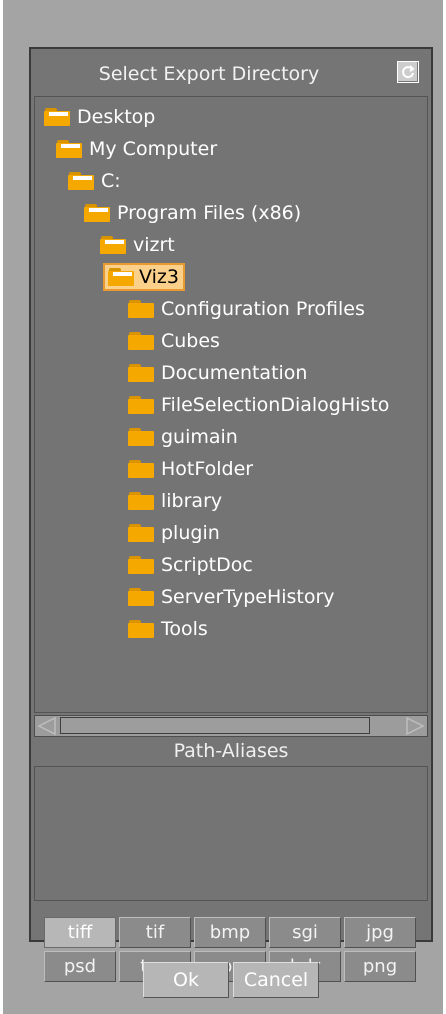 The height and width of the screenshot is (1014, 446). Describe the element at coordinates (155, 932) in the screenshot. I see `format-button-tif: tif` at that location.